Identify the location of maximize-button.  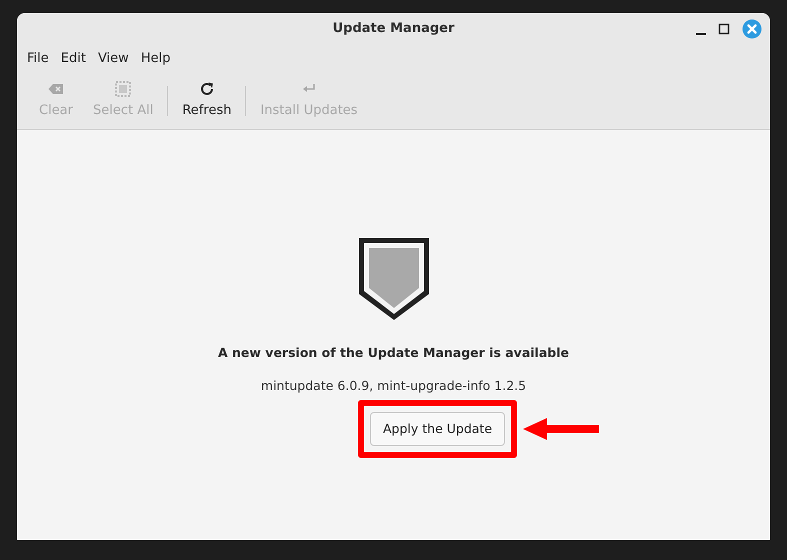
(724, 29).